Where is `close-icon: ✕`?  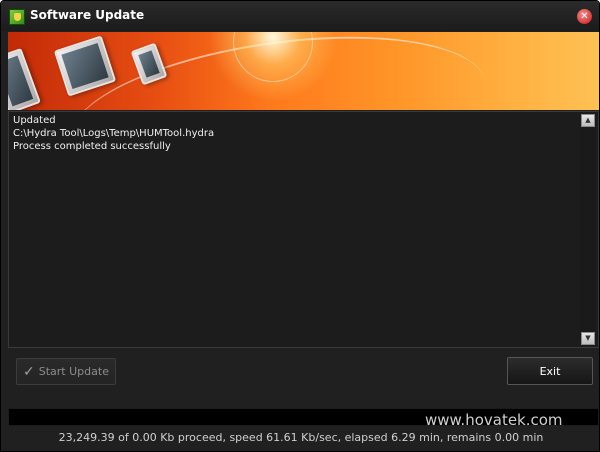
close-icon: ✕ is located at coordinates (584, 16).